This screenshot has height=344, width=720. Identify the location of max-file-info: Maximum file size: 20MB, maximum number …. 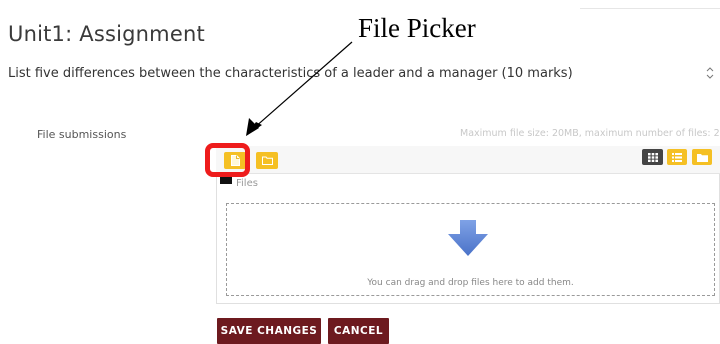
(590, 133).